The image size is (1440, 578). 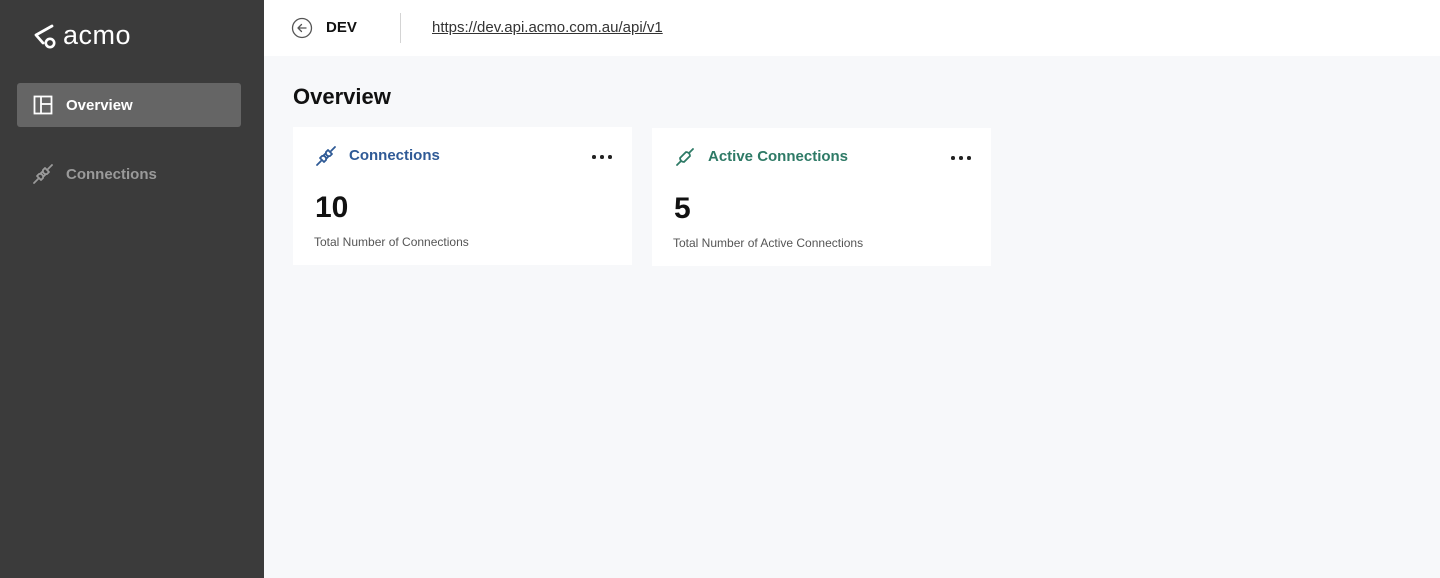 I want to click on environment-label: DEV, so click(x=341, y=27).